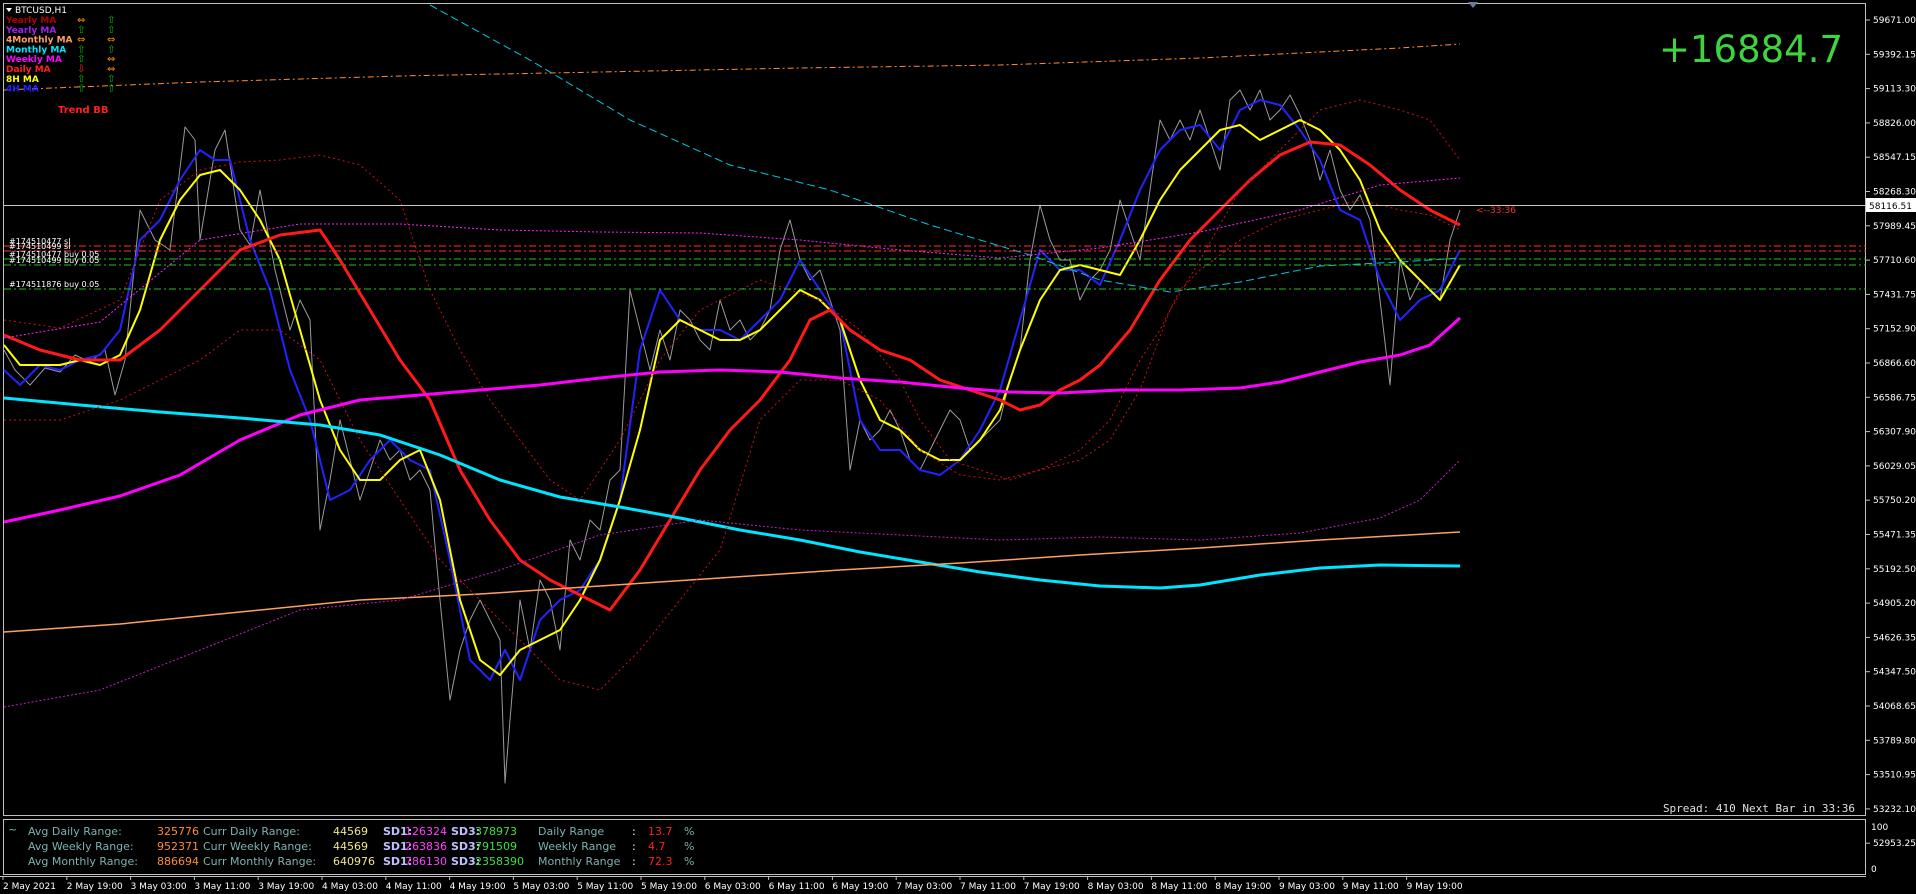 The height and width of the screenshot is (894, 1916). I want to click on time-tick-label: 4 May 11:00, so click(414, 887).